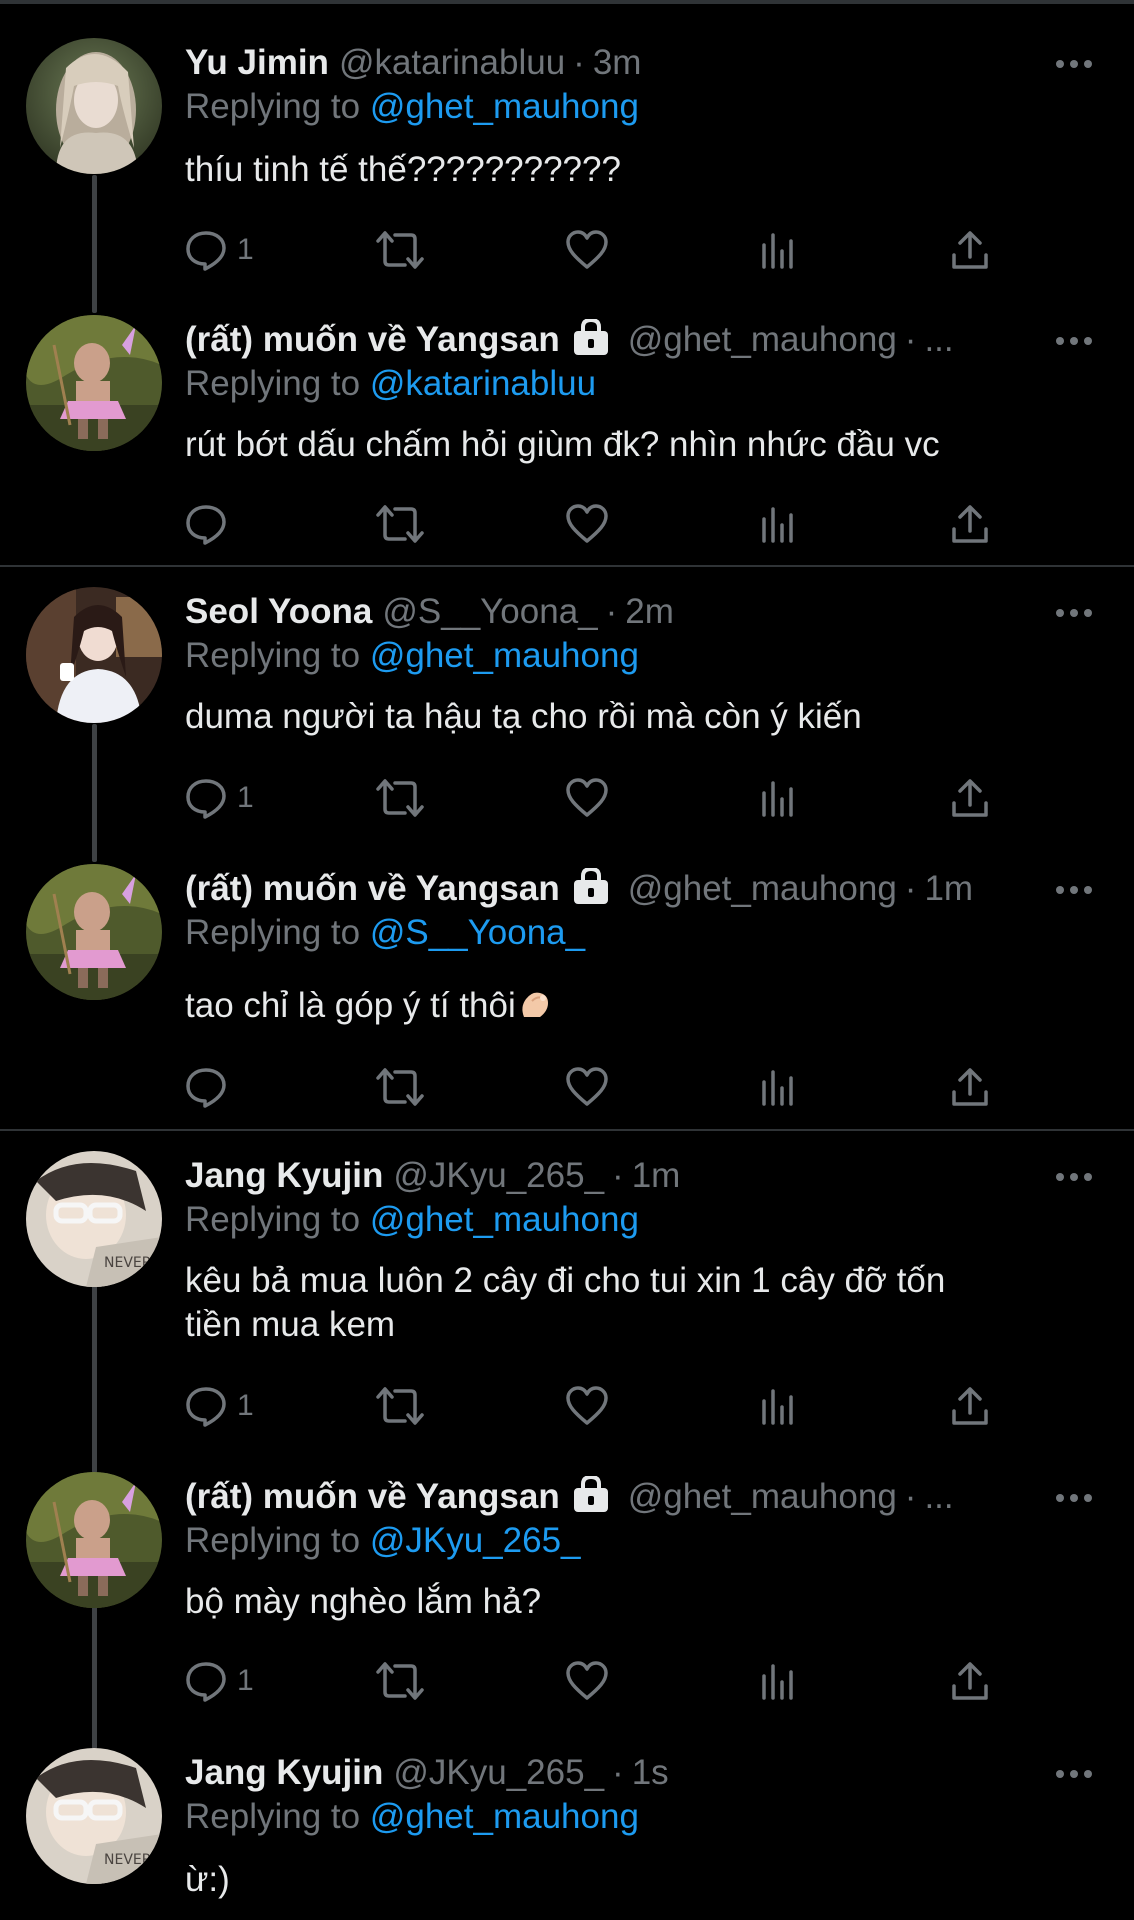 The height and width of the screenshot is (1920, 1134). I want to click on display-name: Yu Jimin, so click(257, 62).